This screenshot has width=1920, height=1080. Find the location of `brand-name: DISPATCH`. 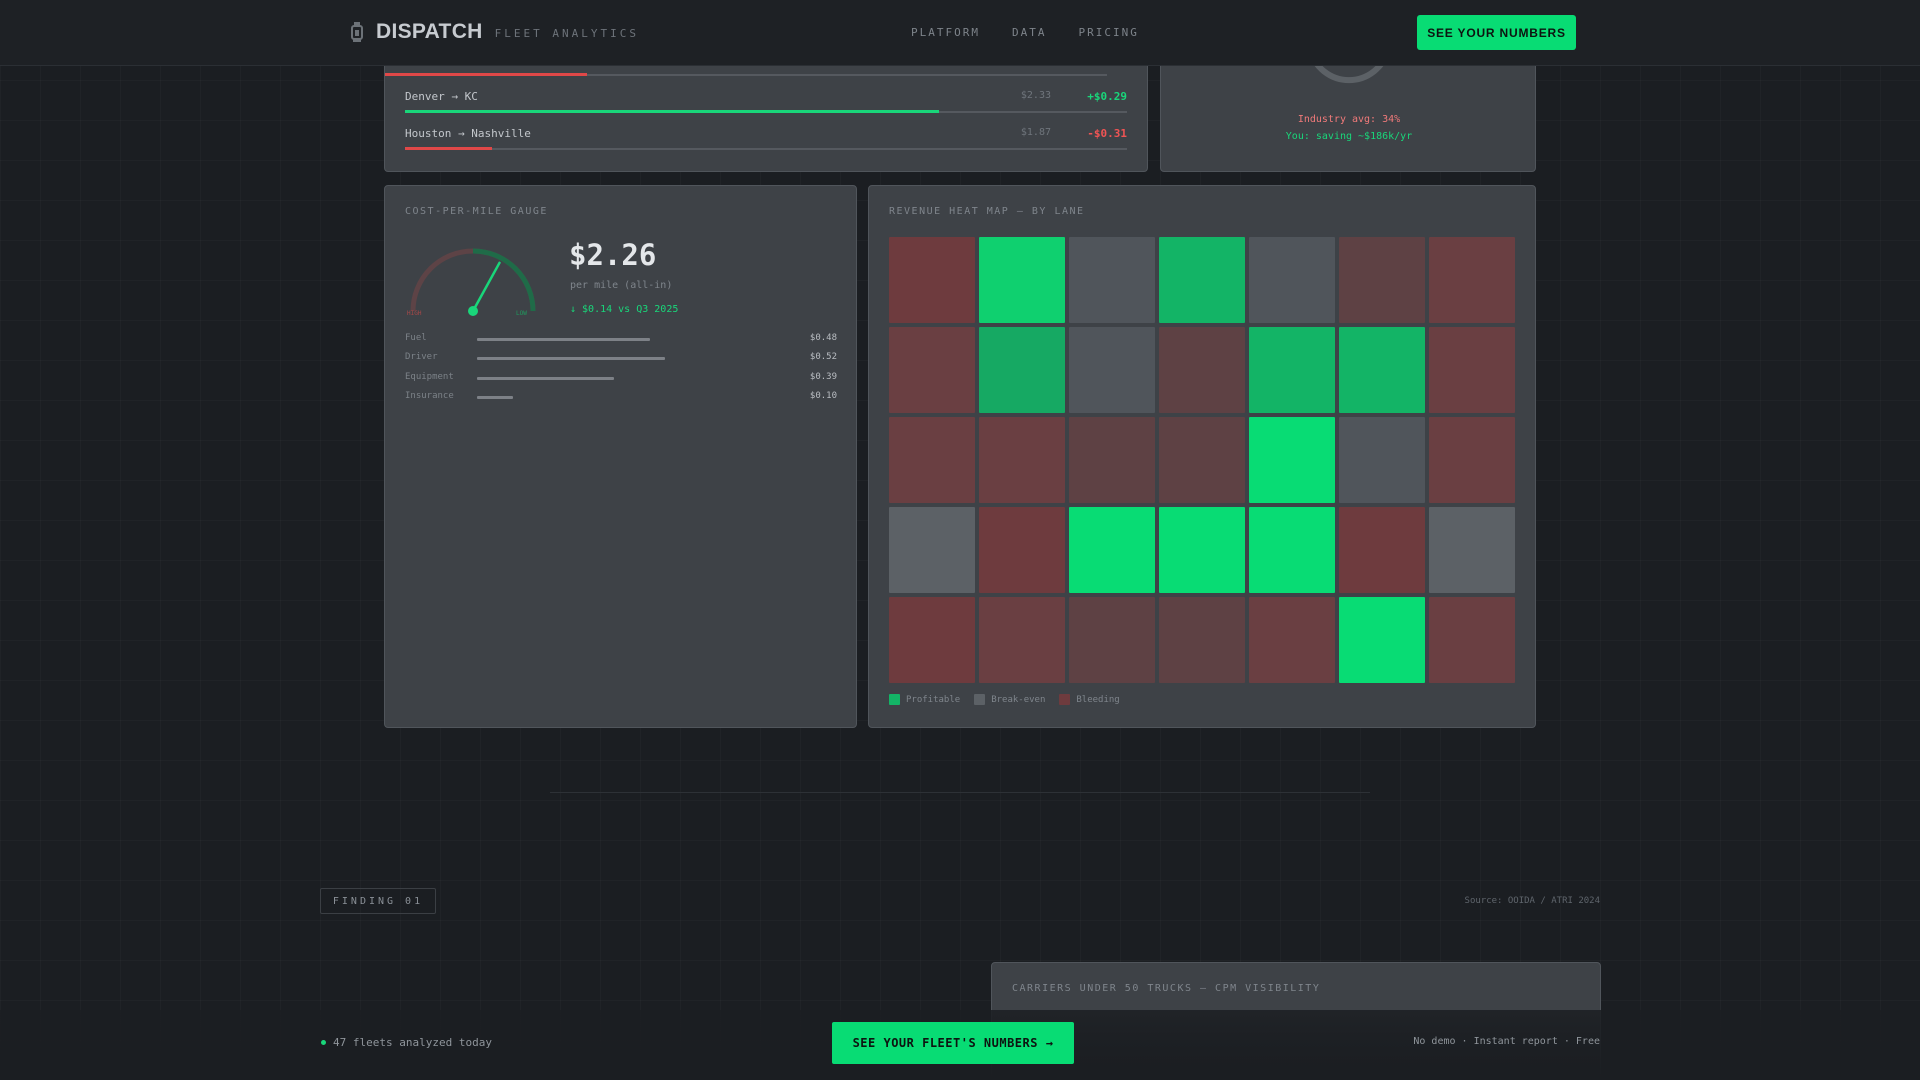

brand-name: DISPATCH is located at coordinates (429, 31).